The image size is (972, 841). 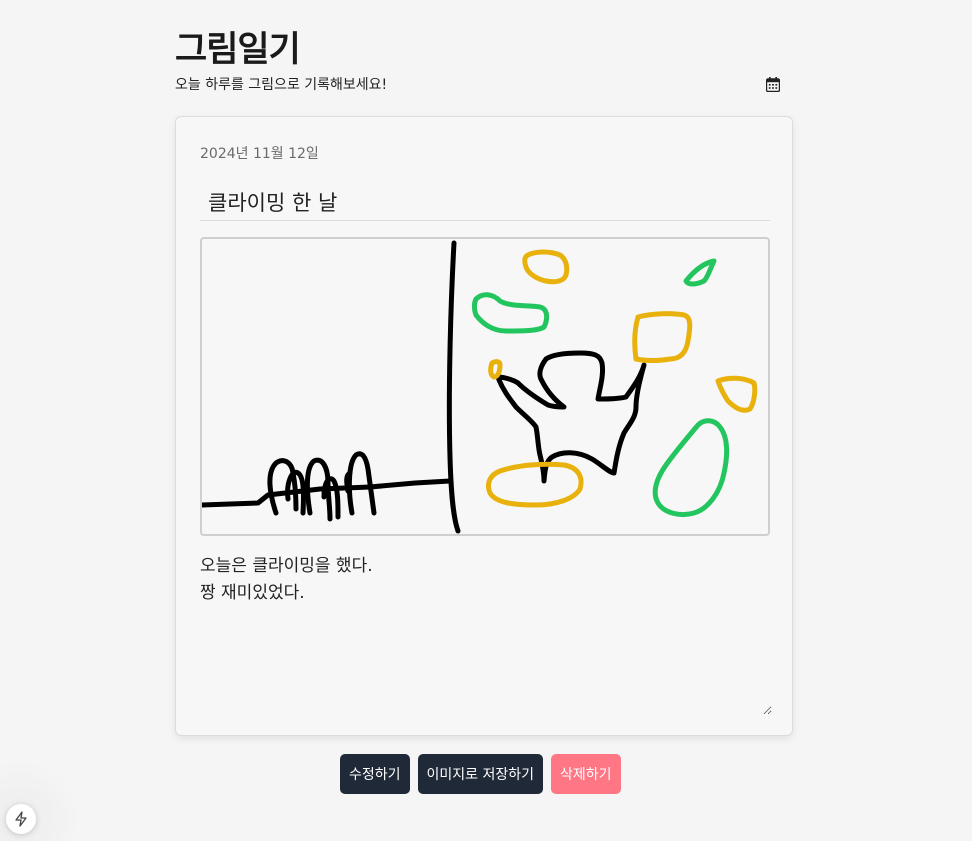 I want to click on corner-badge, so click(x=21, y=819).